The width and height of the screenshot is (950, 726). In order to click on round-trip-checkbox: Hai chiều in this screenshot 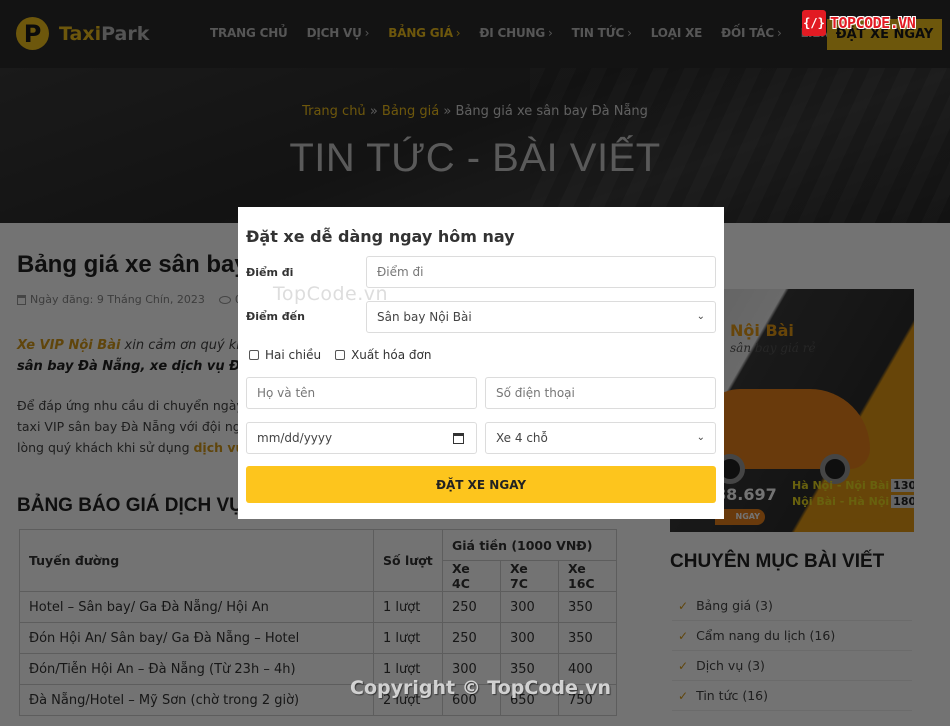, I will do `click(285, 355)`.